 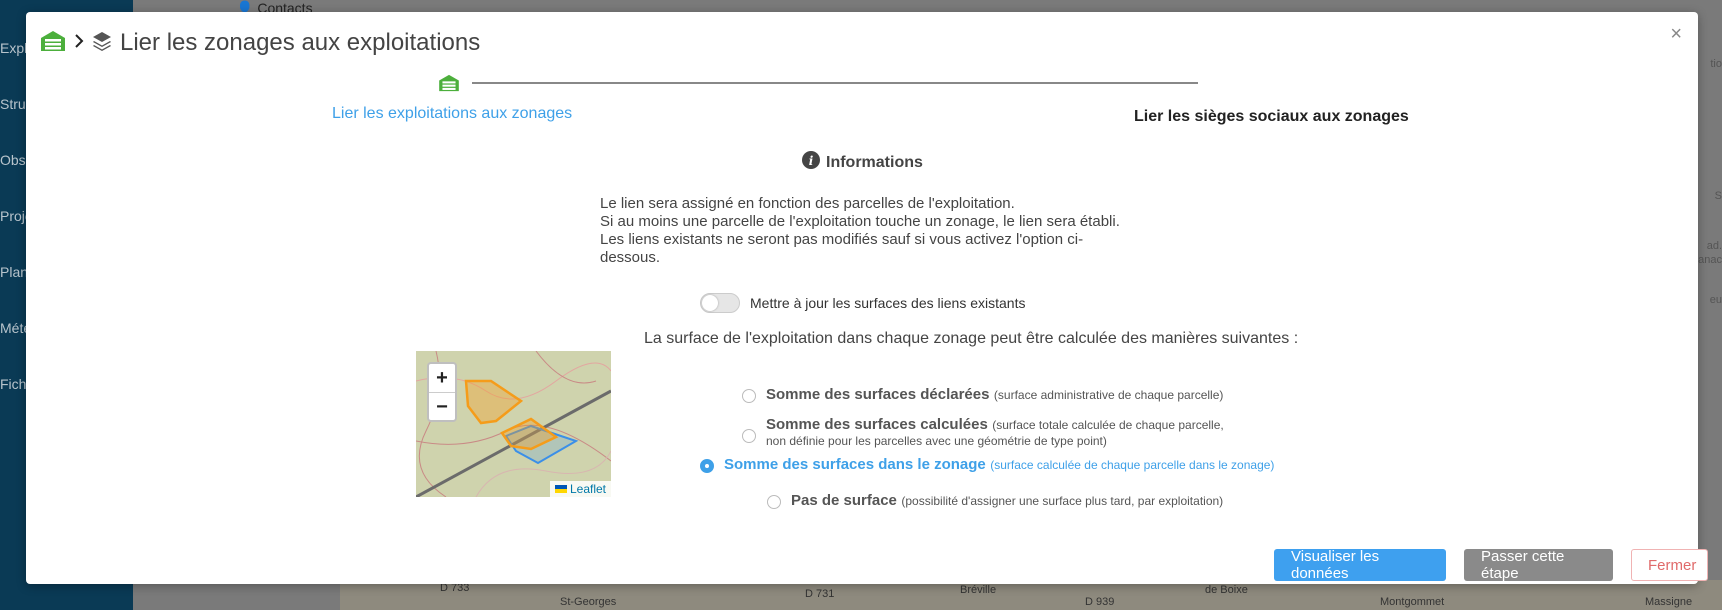 What do you see at coordinates (874, 162) in the screenshot?
I see `info-title: Informations` at bounding box center [874, 162].